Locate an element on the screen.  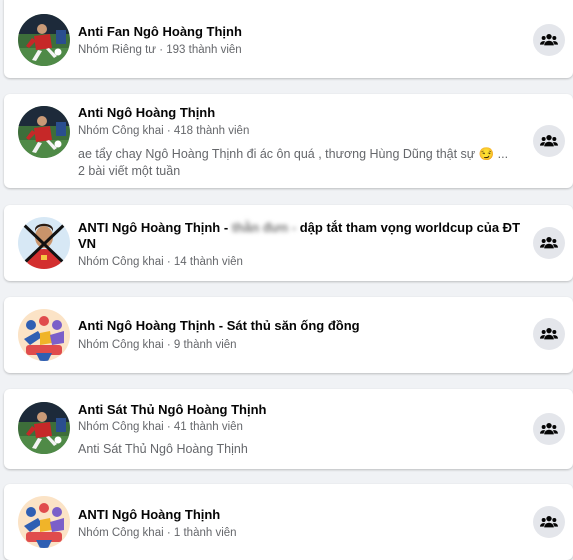
group-title: Anti Ngô Hoàng Thịnh is located at coordinates (299, 113).